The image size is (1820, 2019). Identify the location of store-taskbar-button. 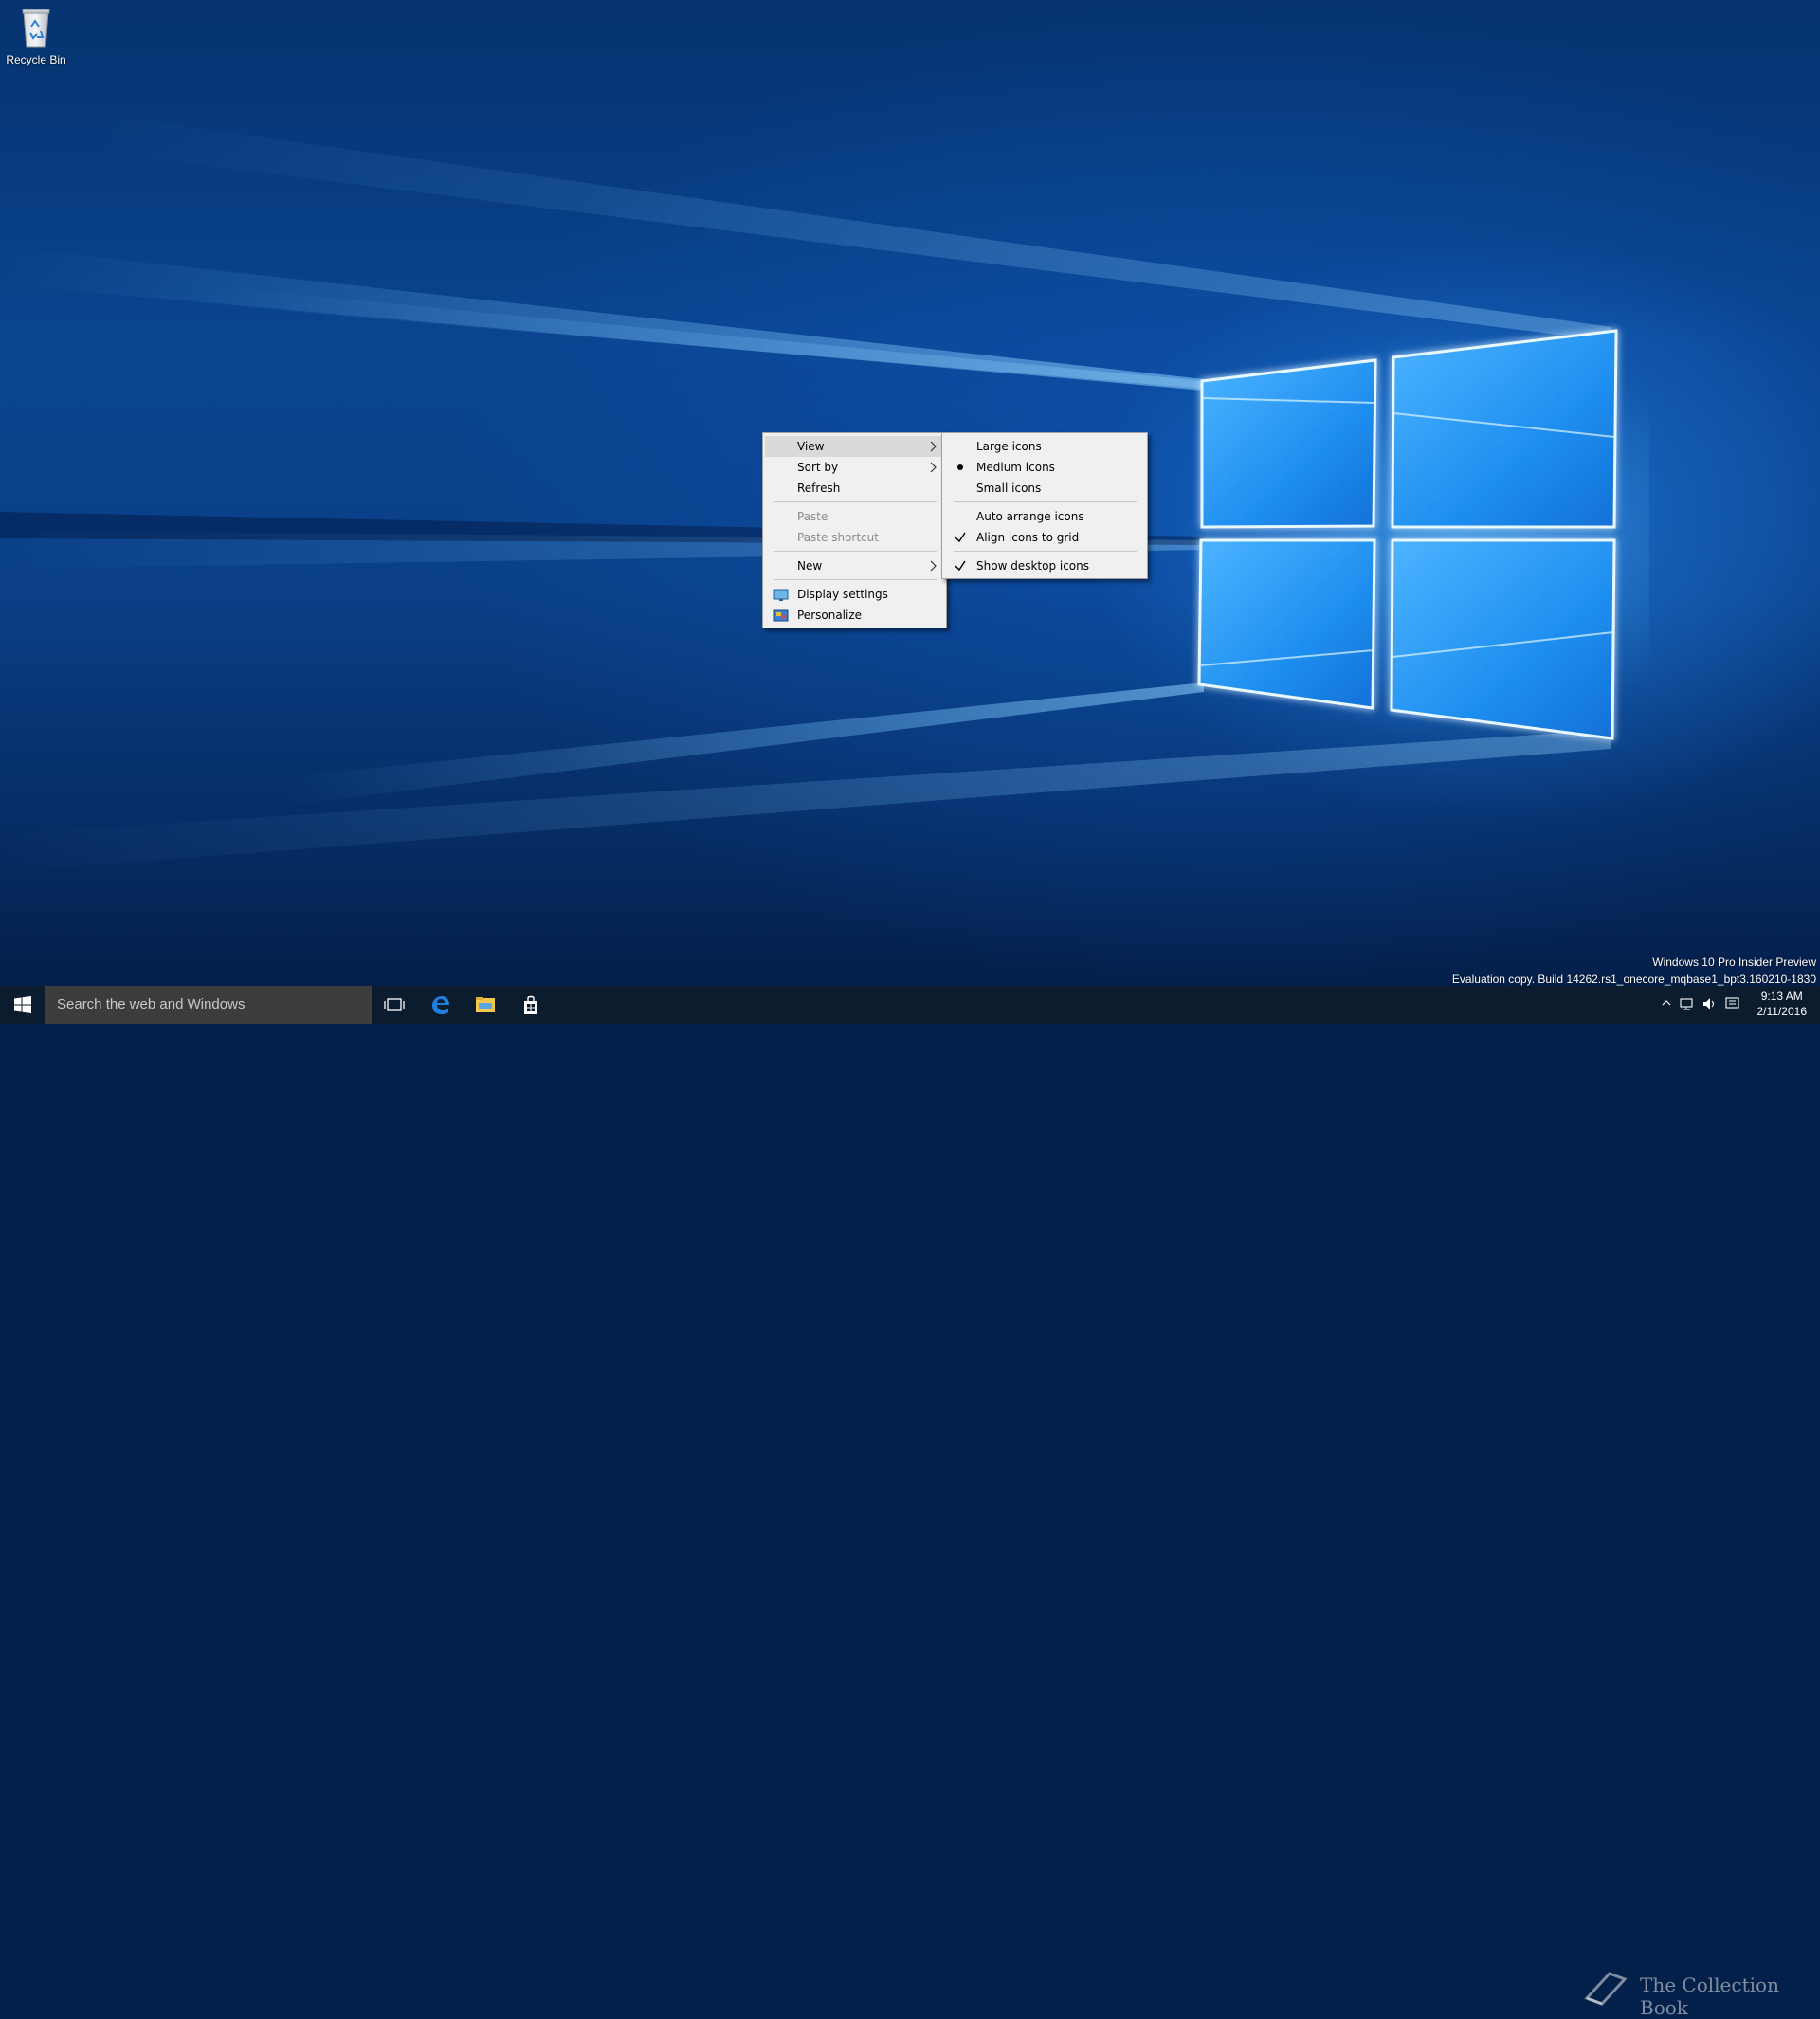
(531, 1005).